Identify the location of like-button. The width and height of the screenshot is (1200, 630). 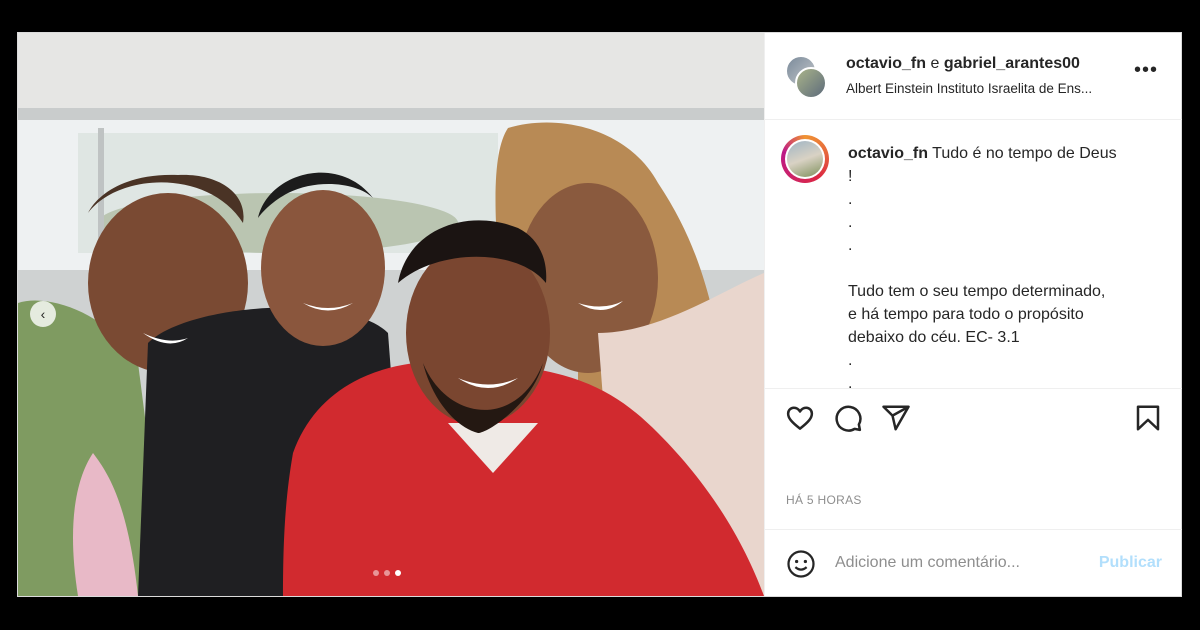
(800, 418).